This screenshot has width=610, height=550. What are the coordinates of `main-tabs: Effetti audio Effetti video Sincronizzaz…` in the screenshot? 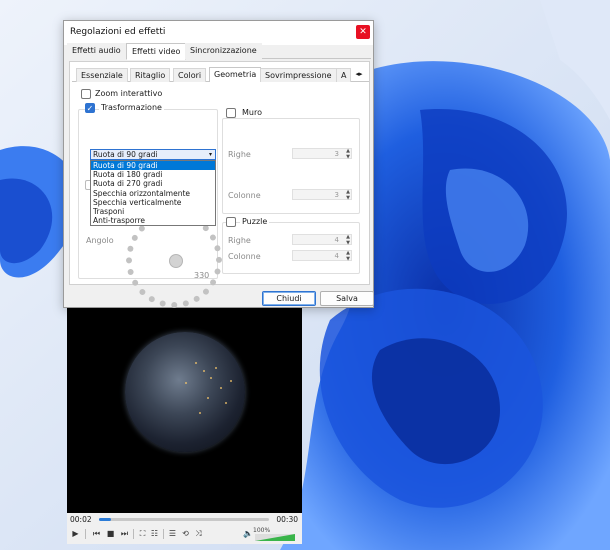 It's located at (219, 51).